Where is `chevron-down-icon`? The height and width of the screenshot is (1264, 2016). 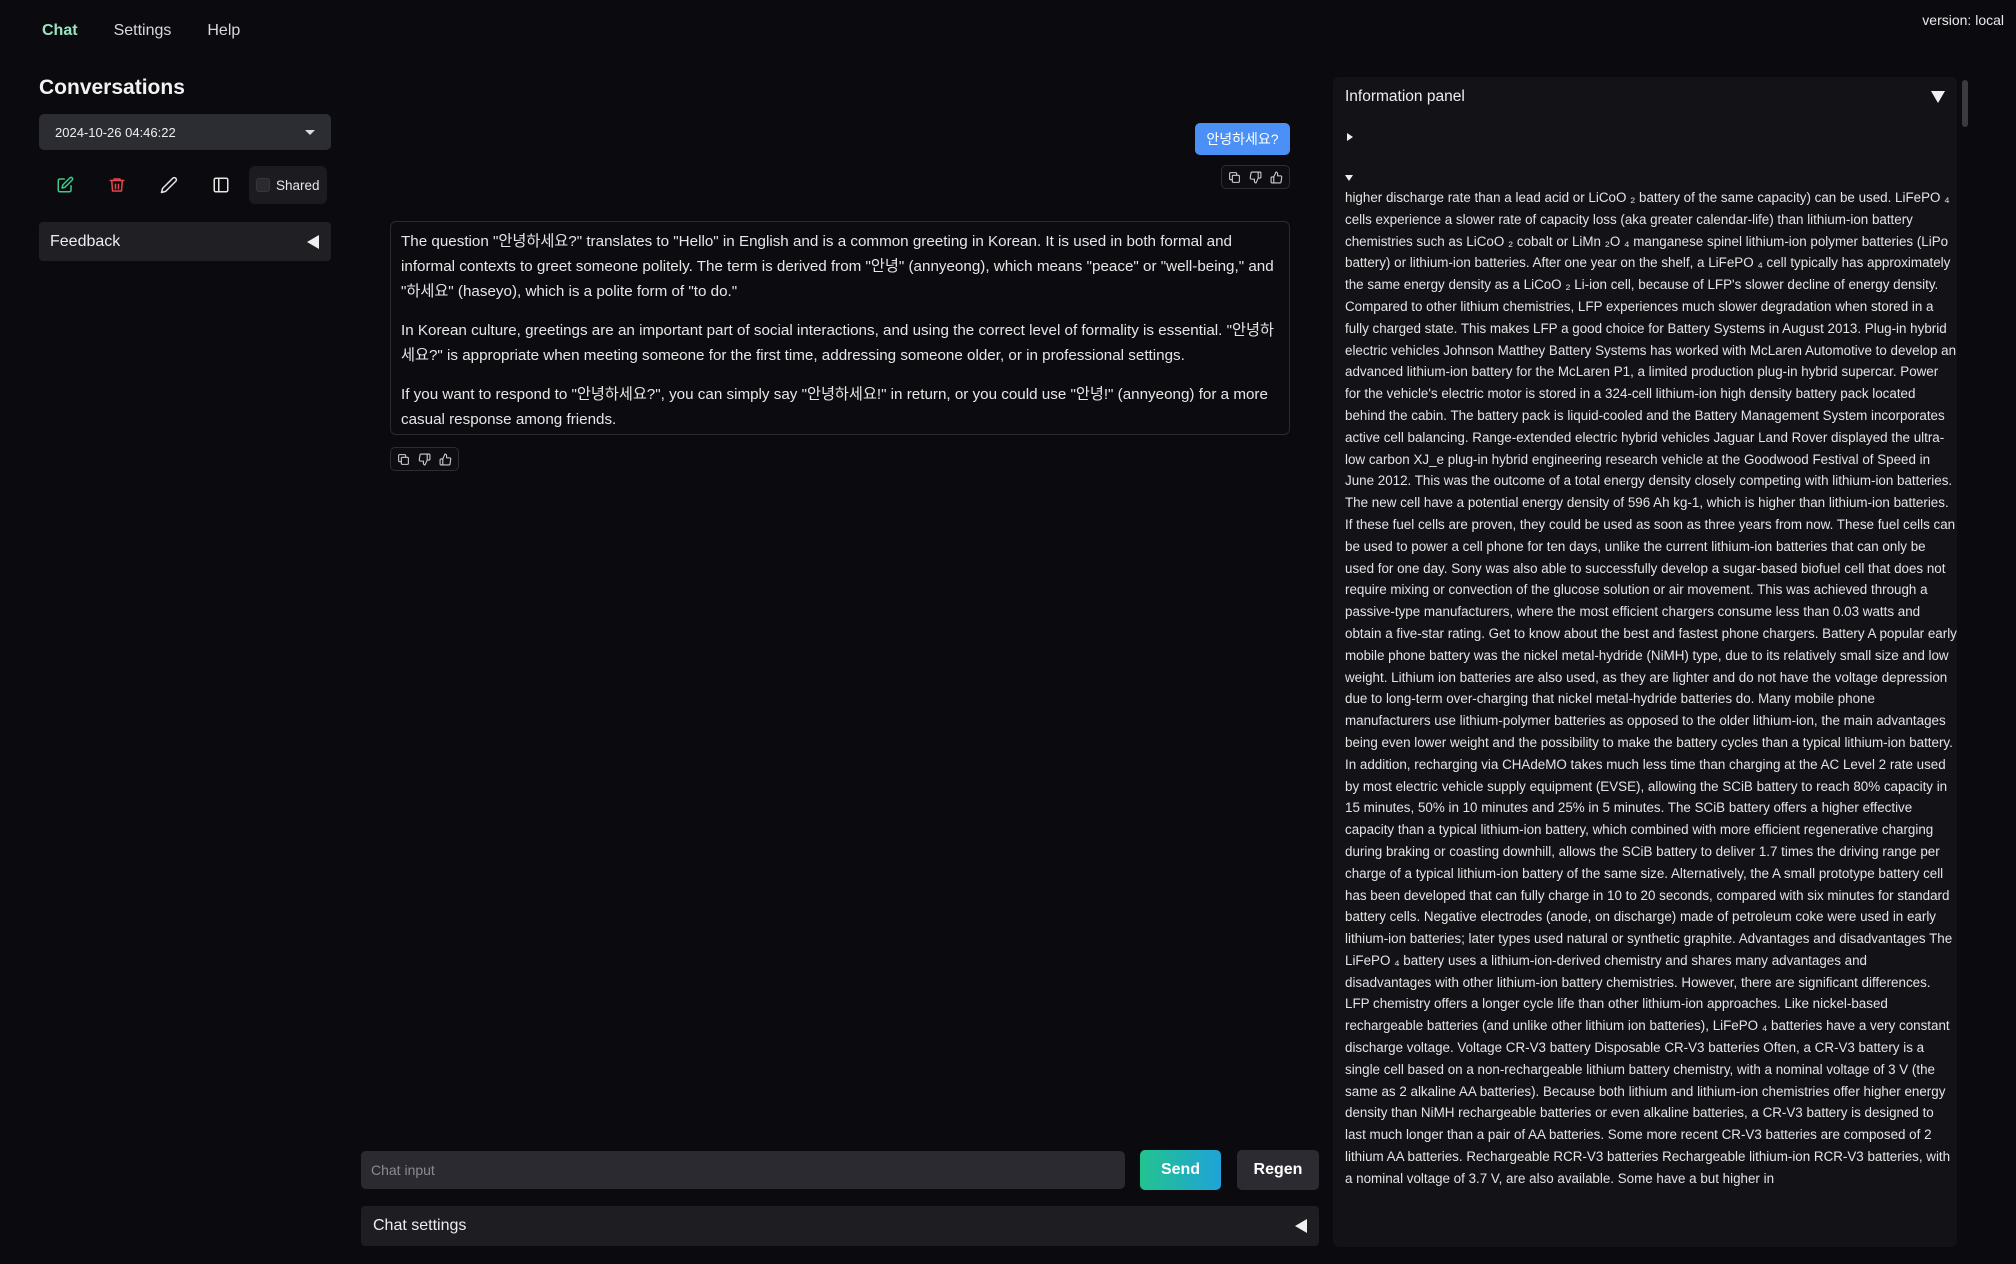 chevron-down-icon is located at coordinates (310, 132).